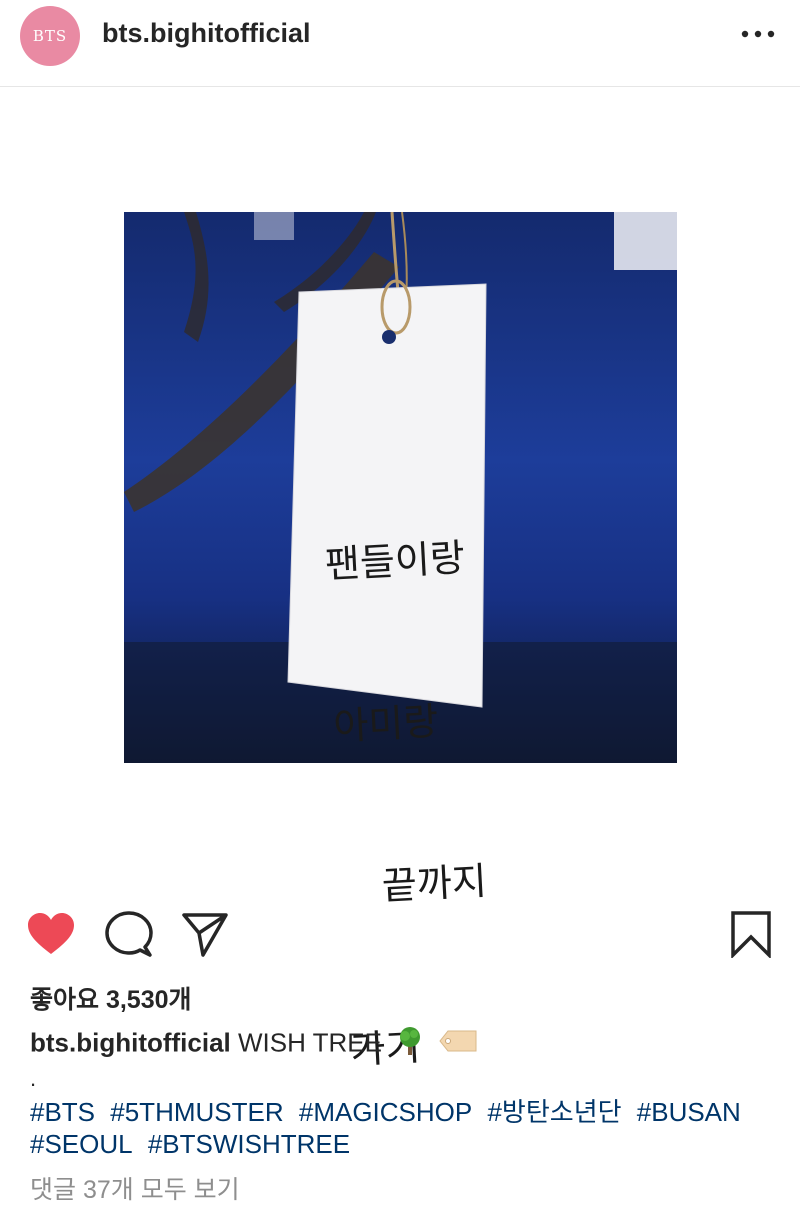 This screenshot has height=1206, width=800. I want to click on heart-icon, so click(51, 934).